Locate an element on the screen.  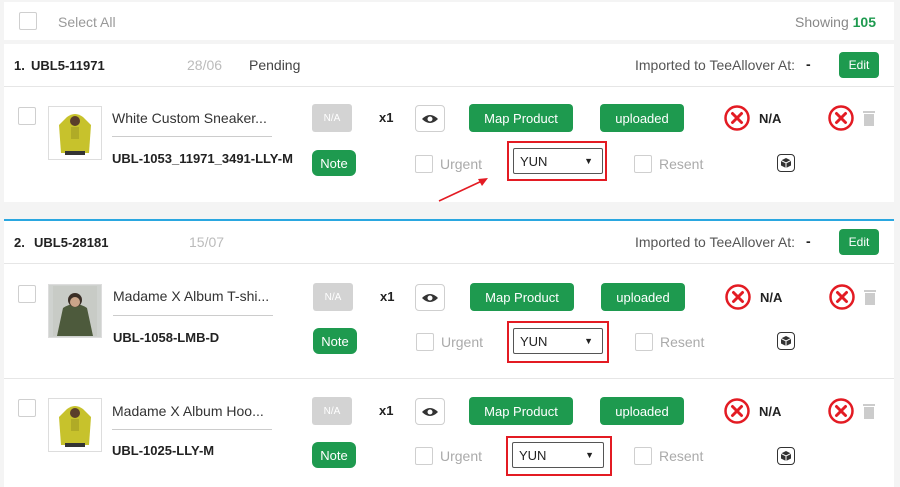
tshirt-person-icon is located at coordinates (75, 311).